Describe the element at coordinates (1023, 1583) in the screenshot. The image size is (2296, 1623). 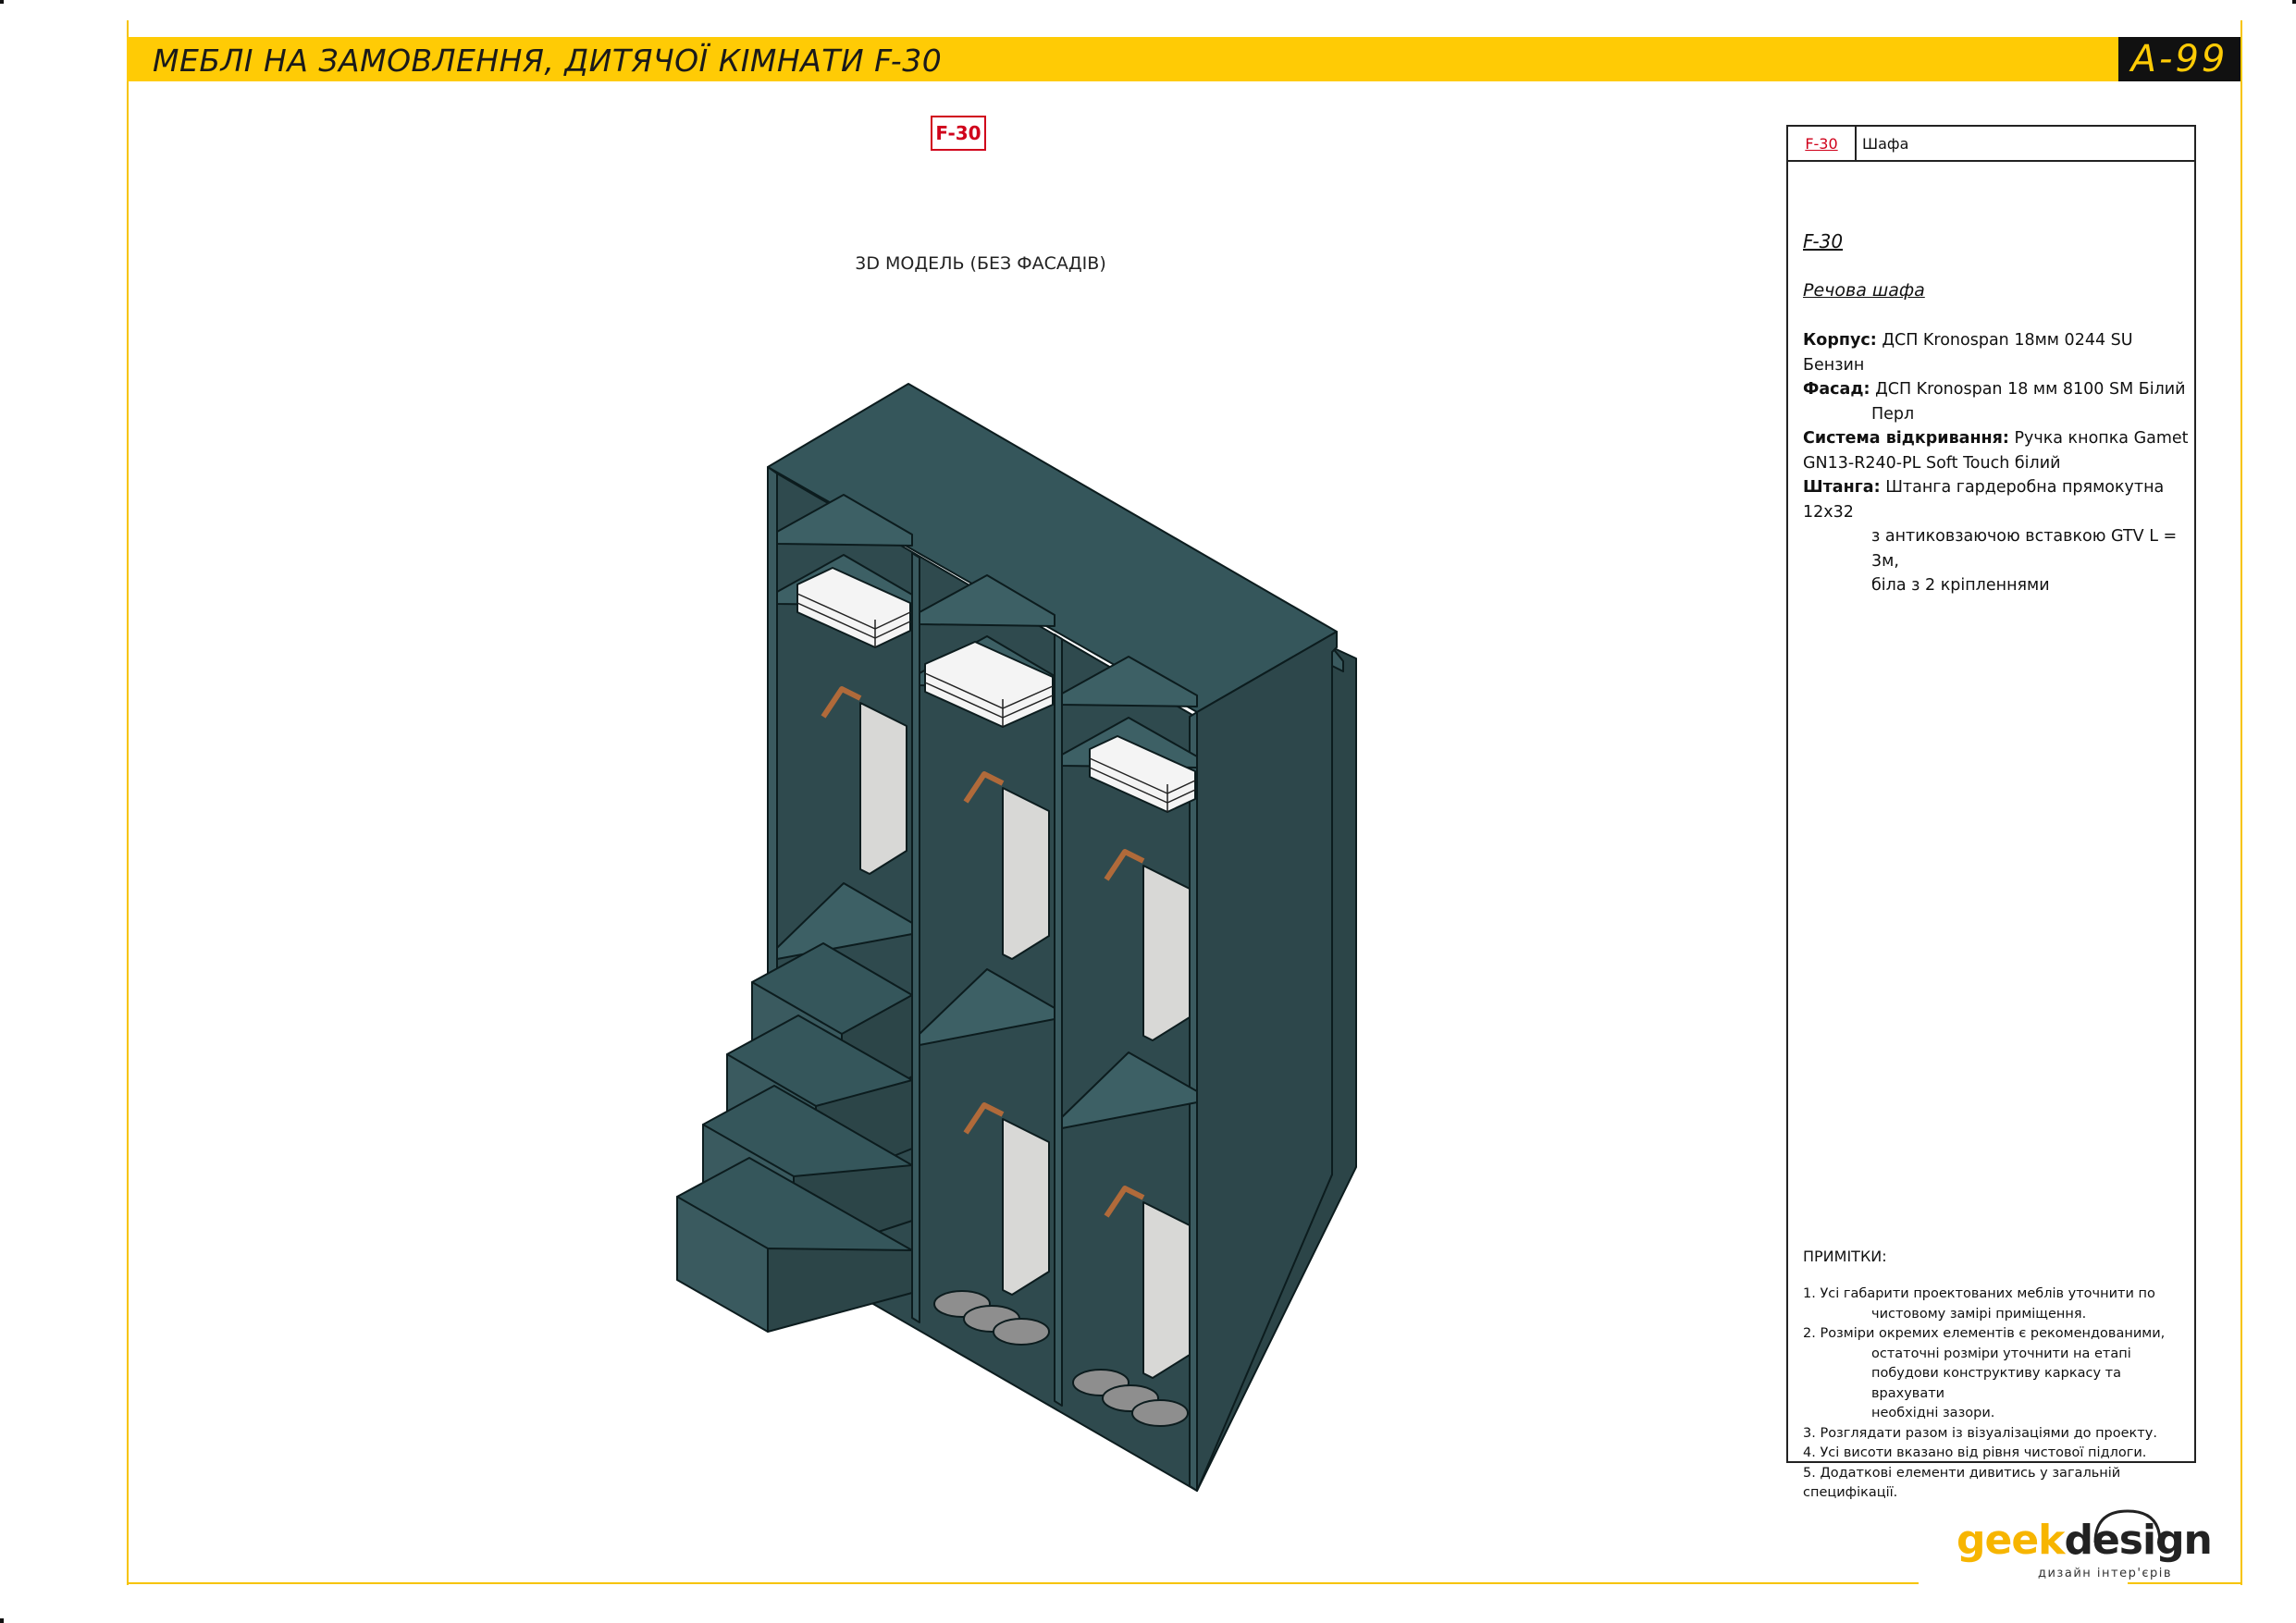
I see `frame-bottom-border` at that location.